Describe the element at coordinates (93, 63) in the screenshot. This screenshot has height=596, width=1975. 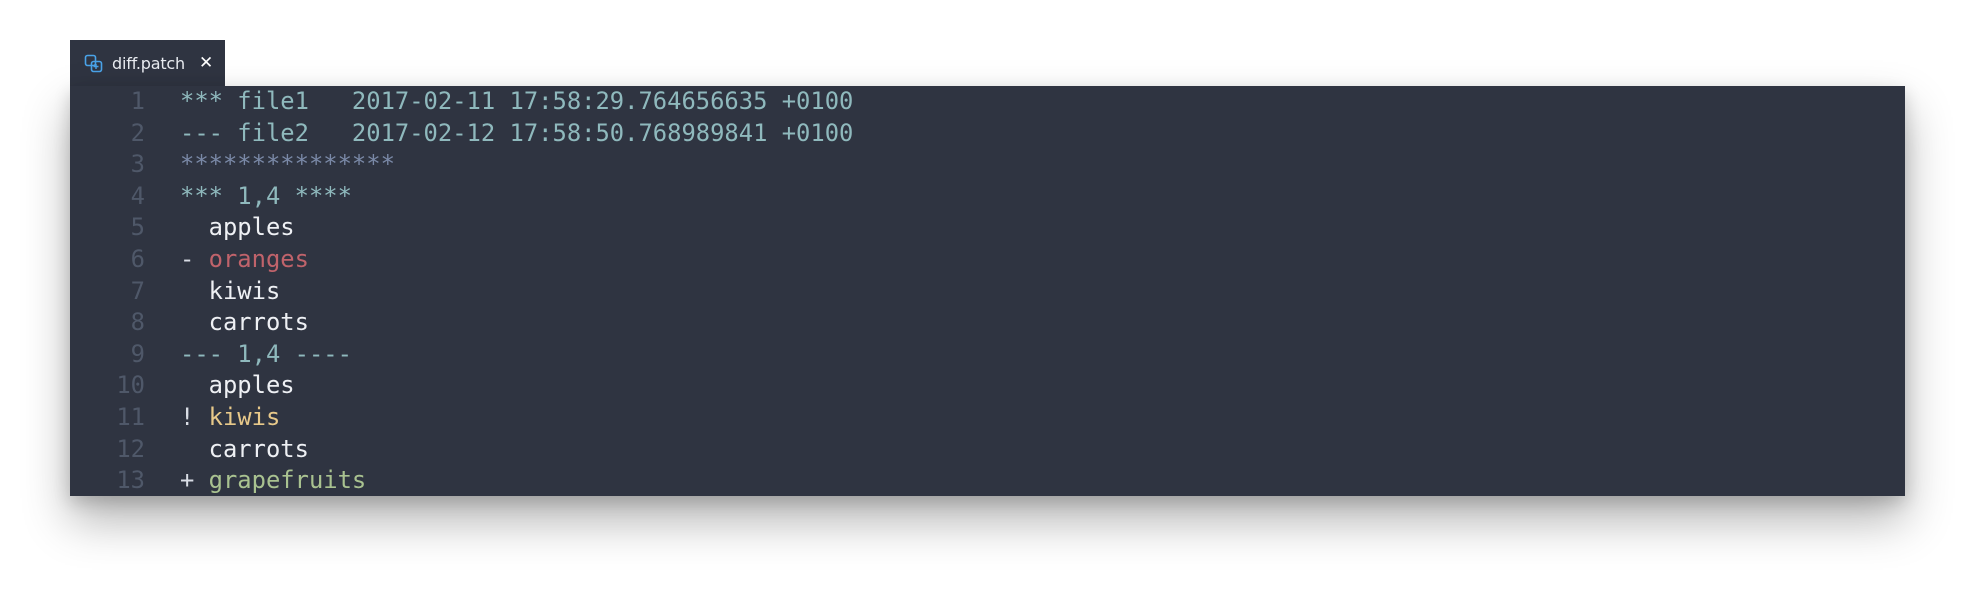
I see `diff-file-icon` at that location.